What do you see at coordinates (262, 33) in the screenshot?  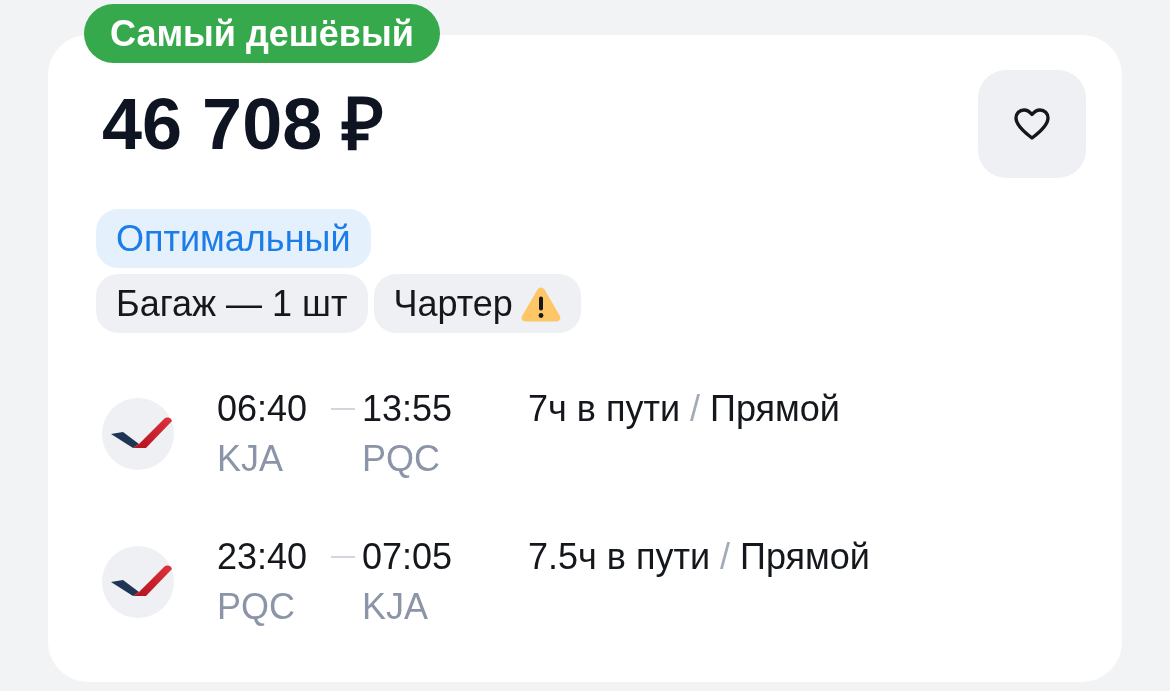 I see `cheapest-badge: Самый дешёвый` at bounding box center [262, 33].